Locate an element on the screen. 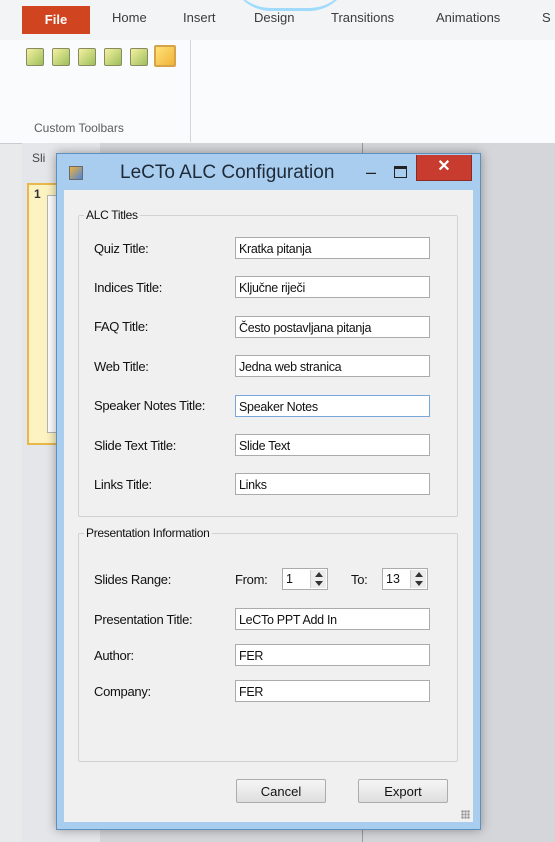 This screenshot has width=555, height=842. company-label: Company: is located at coordinates (122, 691).